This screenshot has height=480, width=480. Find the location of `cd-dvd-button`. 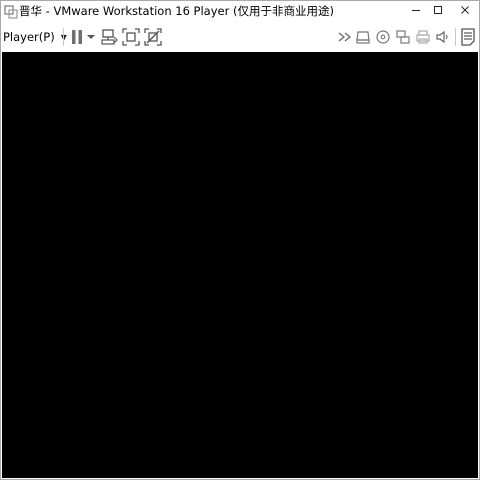

cd-dvd-button is located at coordinates (383, 37).